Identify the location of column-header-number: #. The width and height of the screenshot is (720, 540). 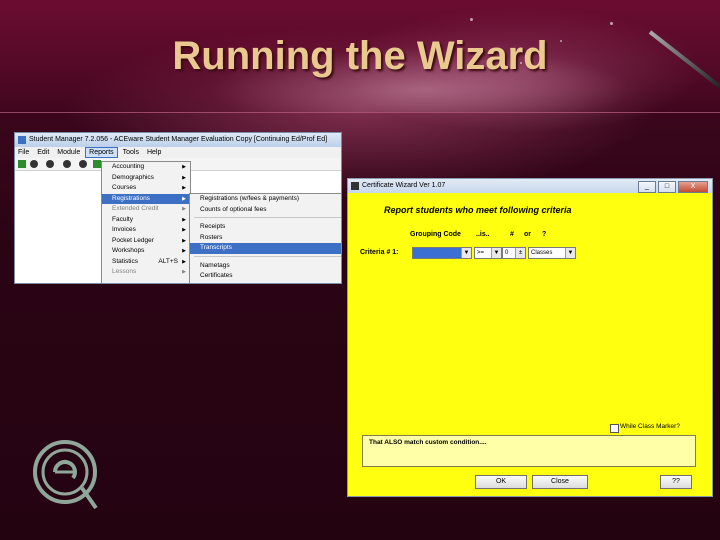
(512, 234).